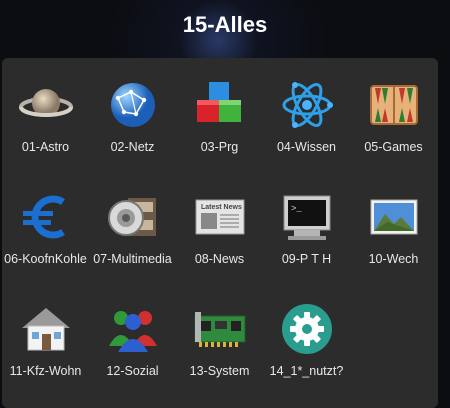 Image resolution: width=450 pixels, height=408 pixels. What do you see at coordinates (220, 329) in the screenshot?
I see `circuit-board-icon` at bounding box center [220, 329].